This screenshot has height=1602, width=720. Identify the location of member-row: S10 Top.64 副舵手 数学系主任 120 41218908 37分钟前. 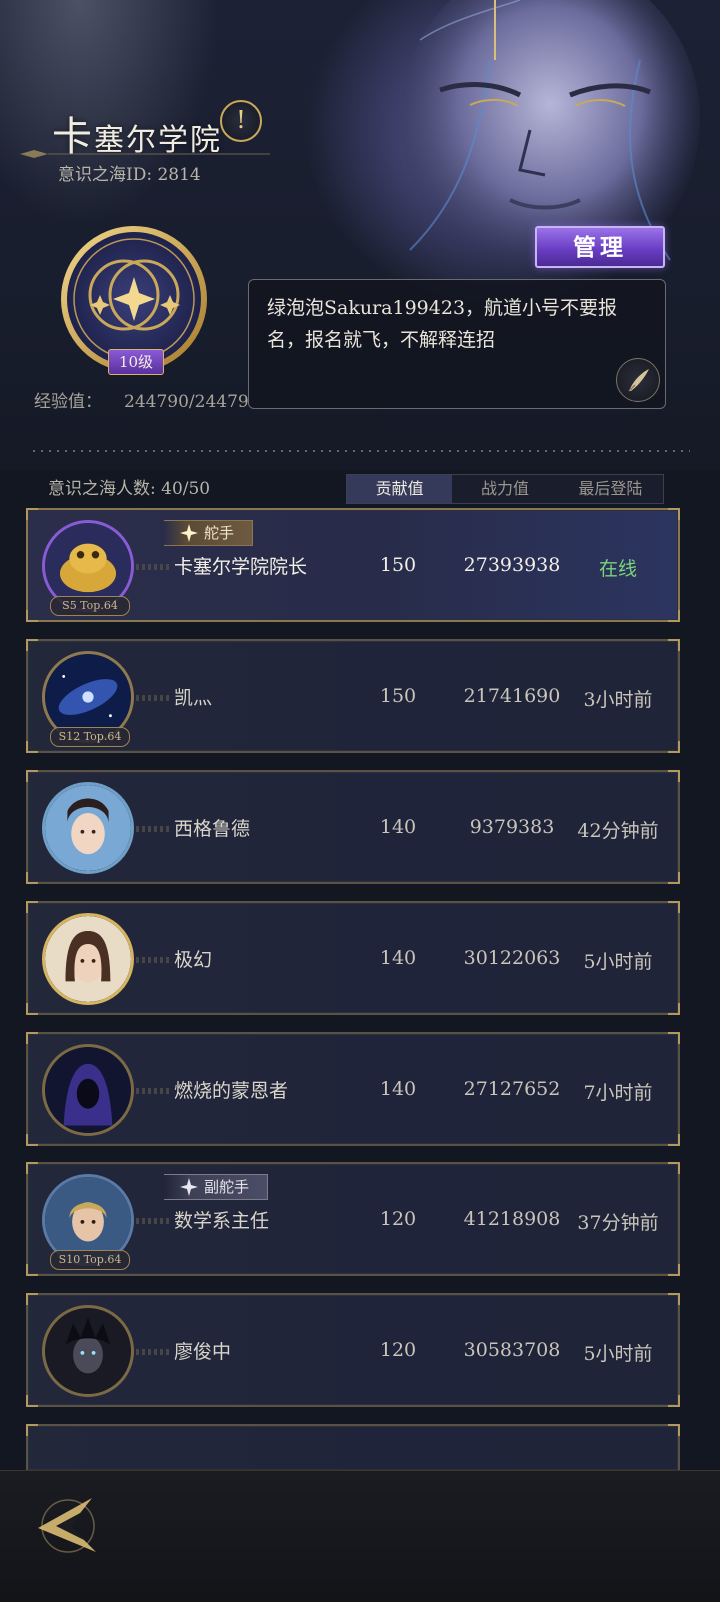
(353, 1219).